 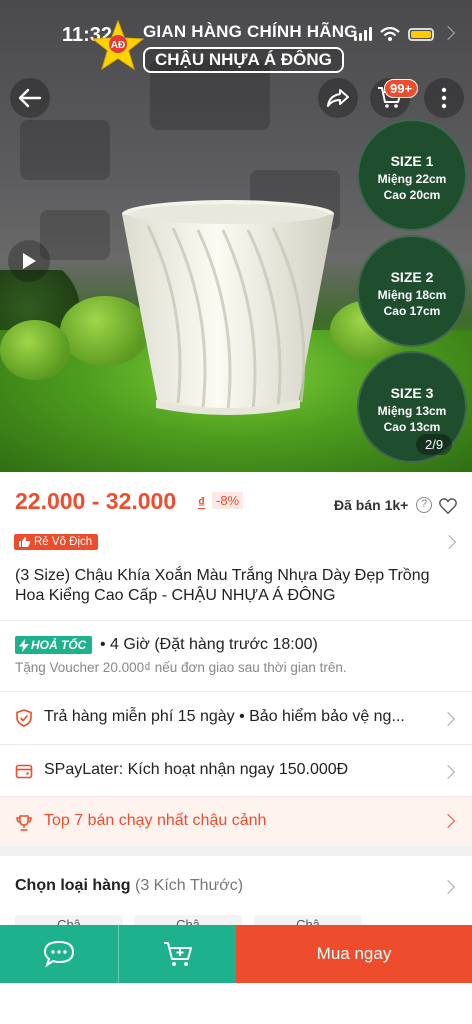 I want to click on currency-symbol: ₫, so click(x=202, y=502).